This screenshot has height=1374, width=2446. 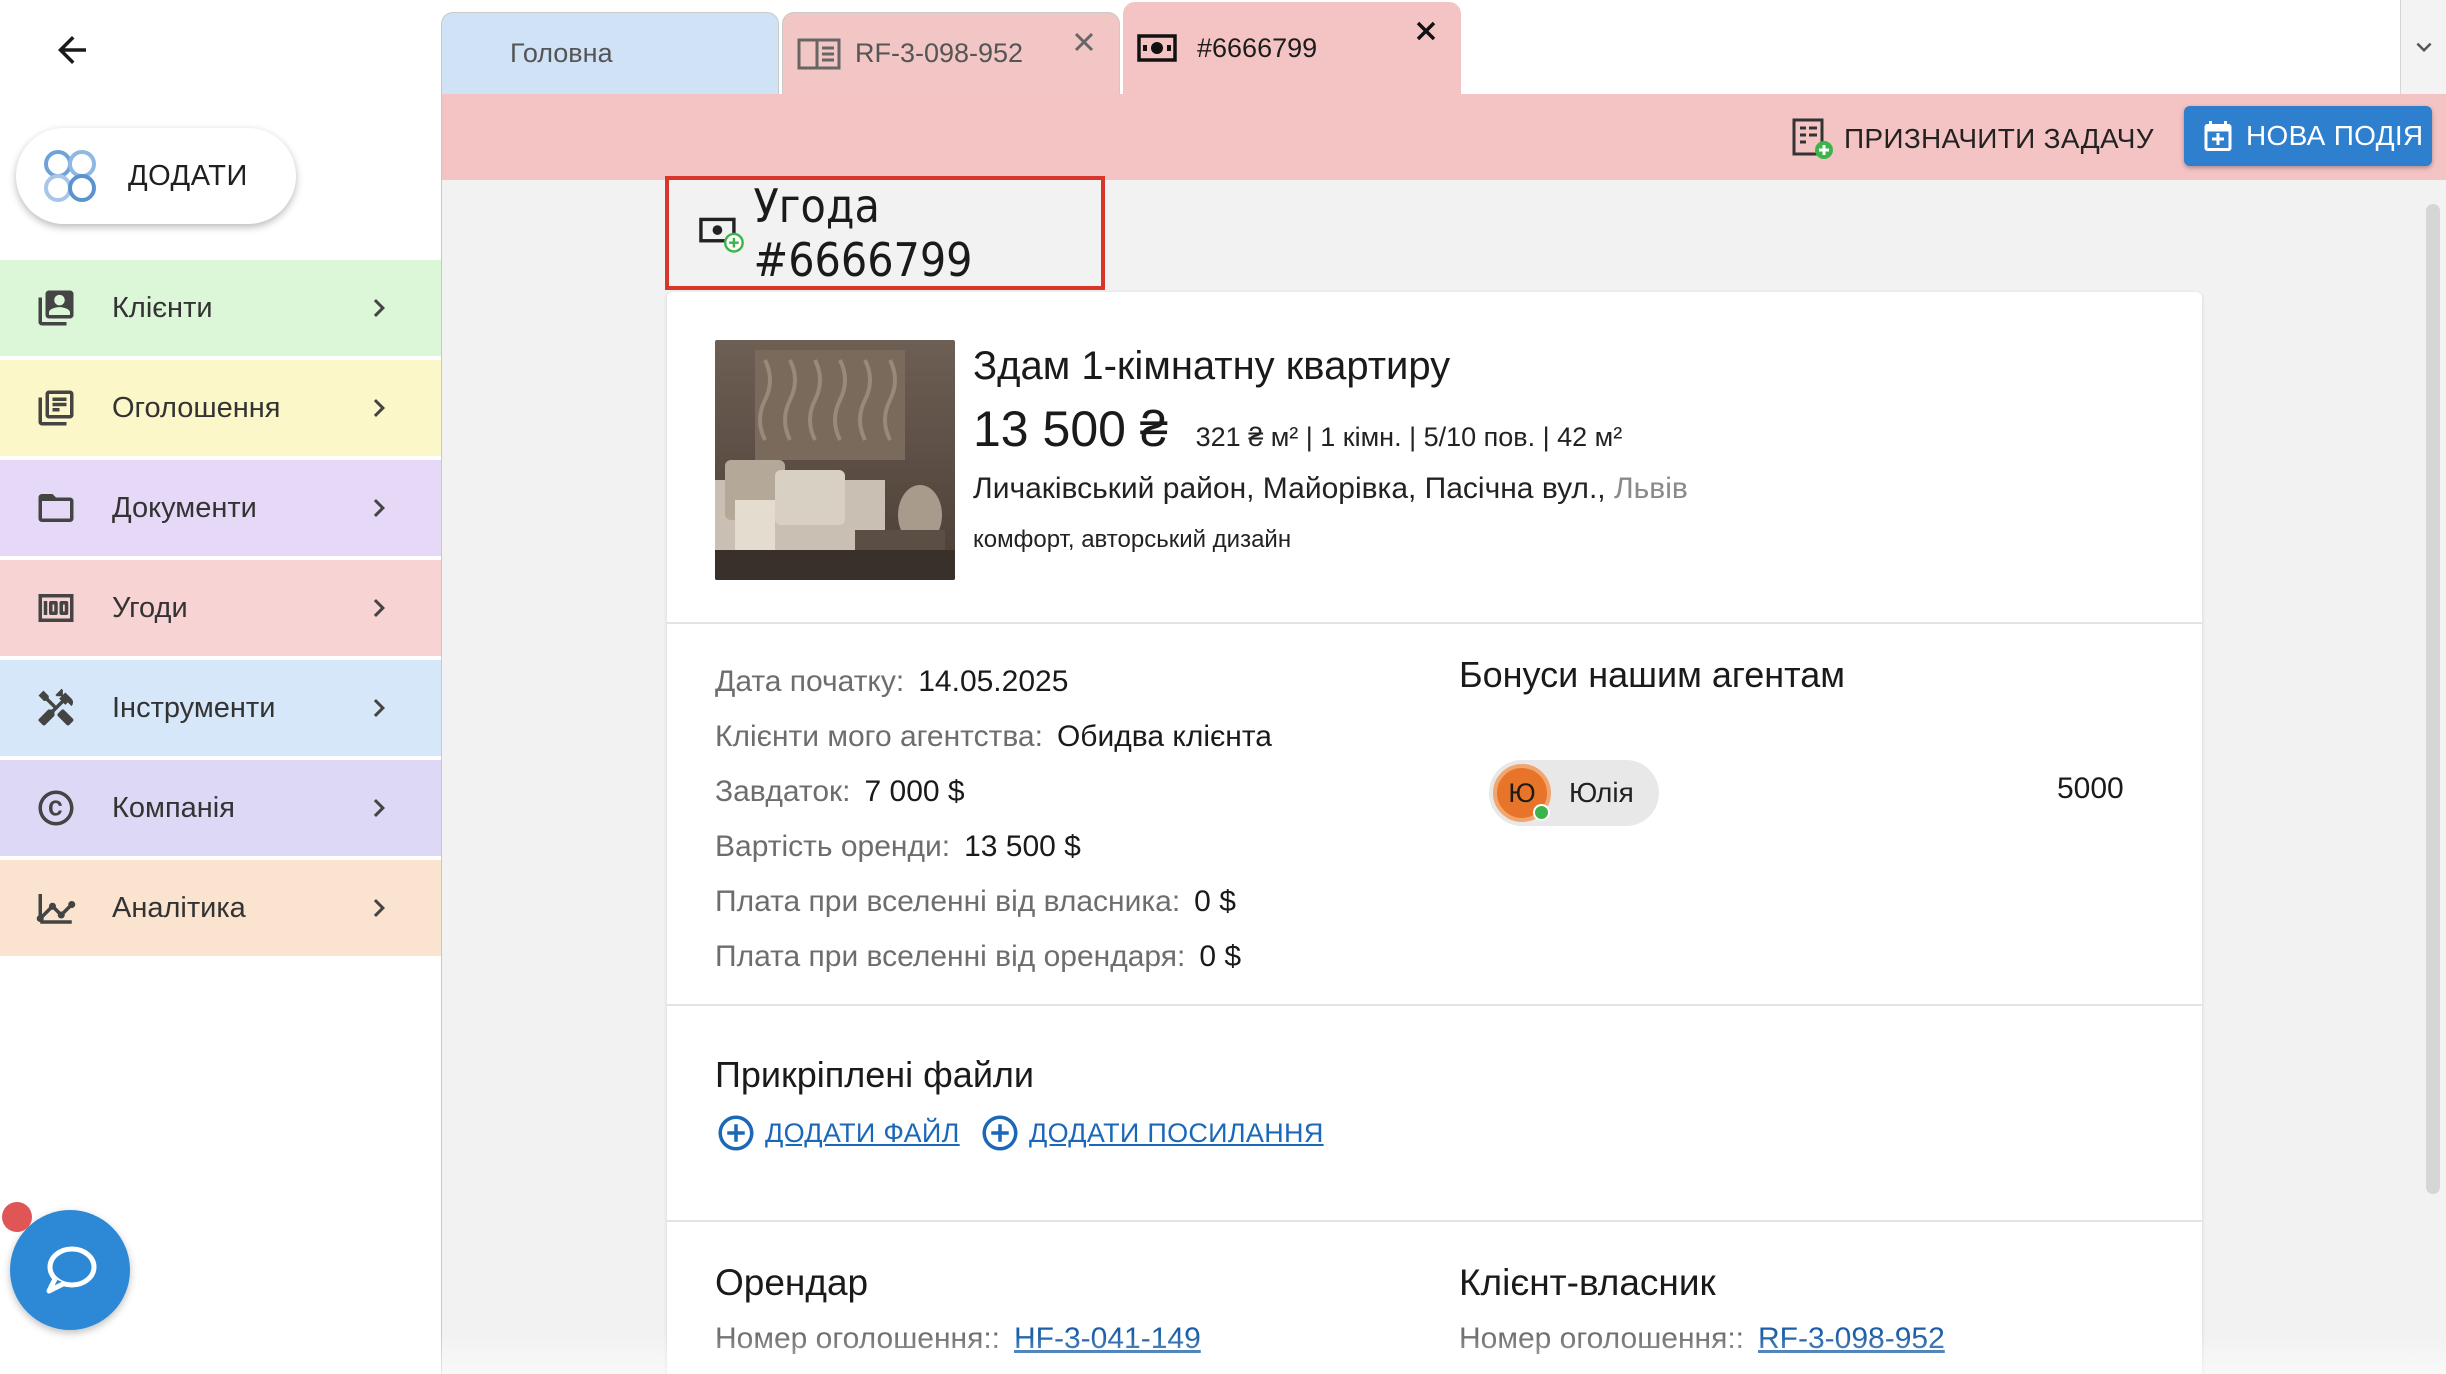 What do you see at coordinates (1257, 47) in the screenshot?
I see `tab-label: #6666799` at bounding box center [1257, 47].